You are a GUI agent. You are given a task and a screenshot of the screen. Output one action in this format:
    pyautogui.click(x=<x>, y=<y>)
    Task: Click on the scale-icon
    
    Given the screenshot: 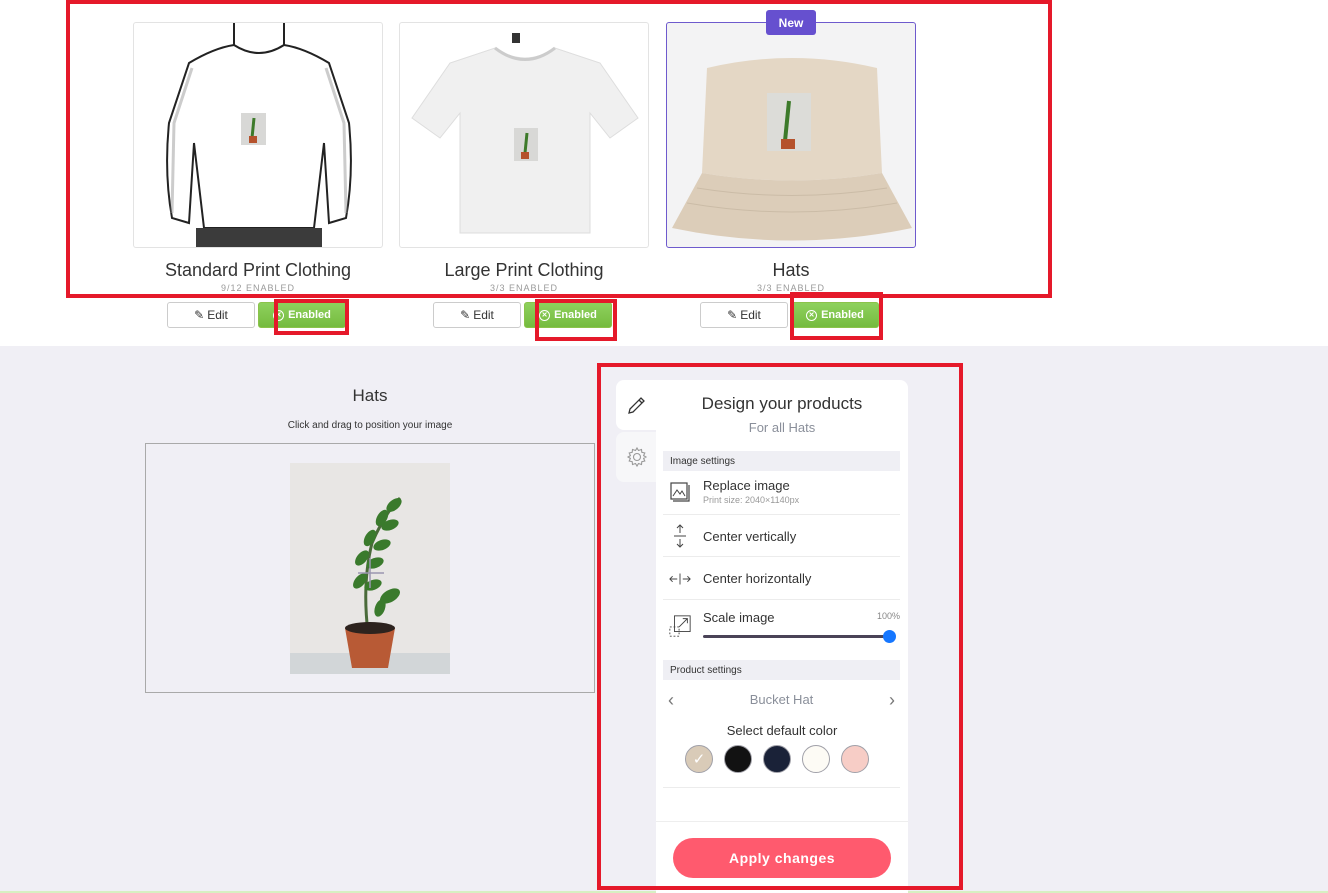 What is the action you would take?
    pyautogui.click(x=680, y=626)
    